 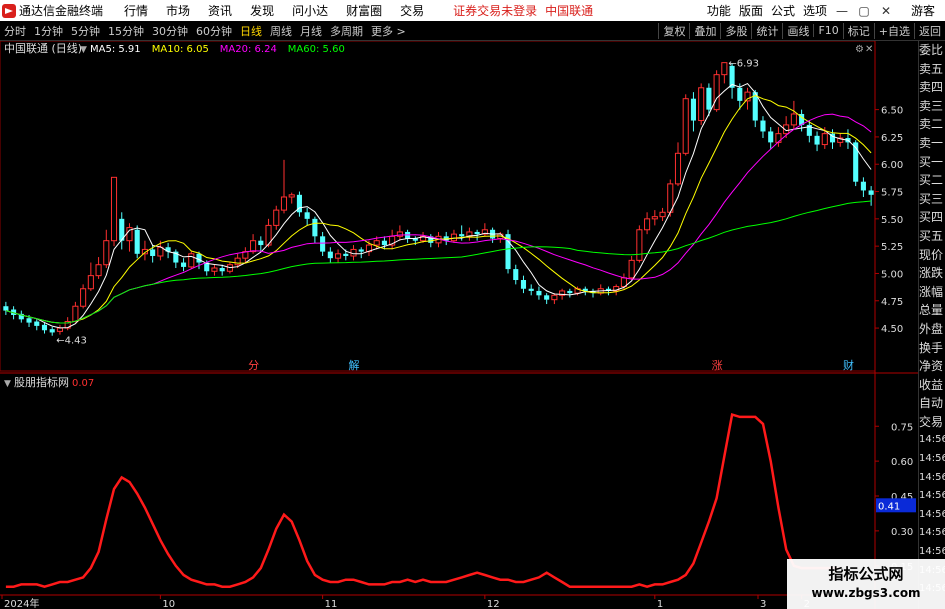 I want to click on minimize-button: —, so click(x=842, y=11).